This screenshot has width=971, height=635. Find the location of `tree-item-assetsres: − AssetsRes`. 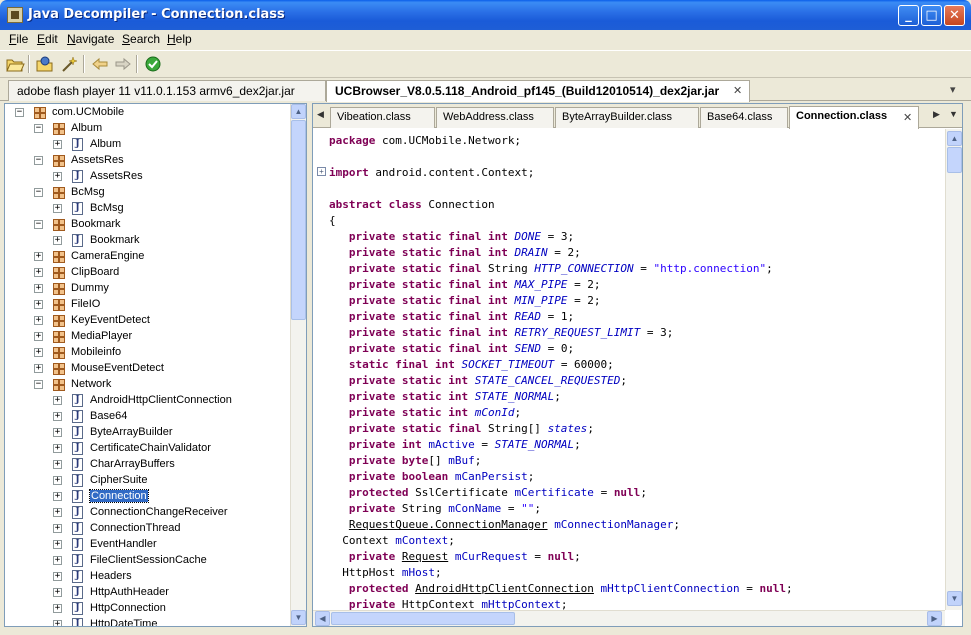

tree-item-assetsres: − AssetsRes is located at coordinates (145, 161).